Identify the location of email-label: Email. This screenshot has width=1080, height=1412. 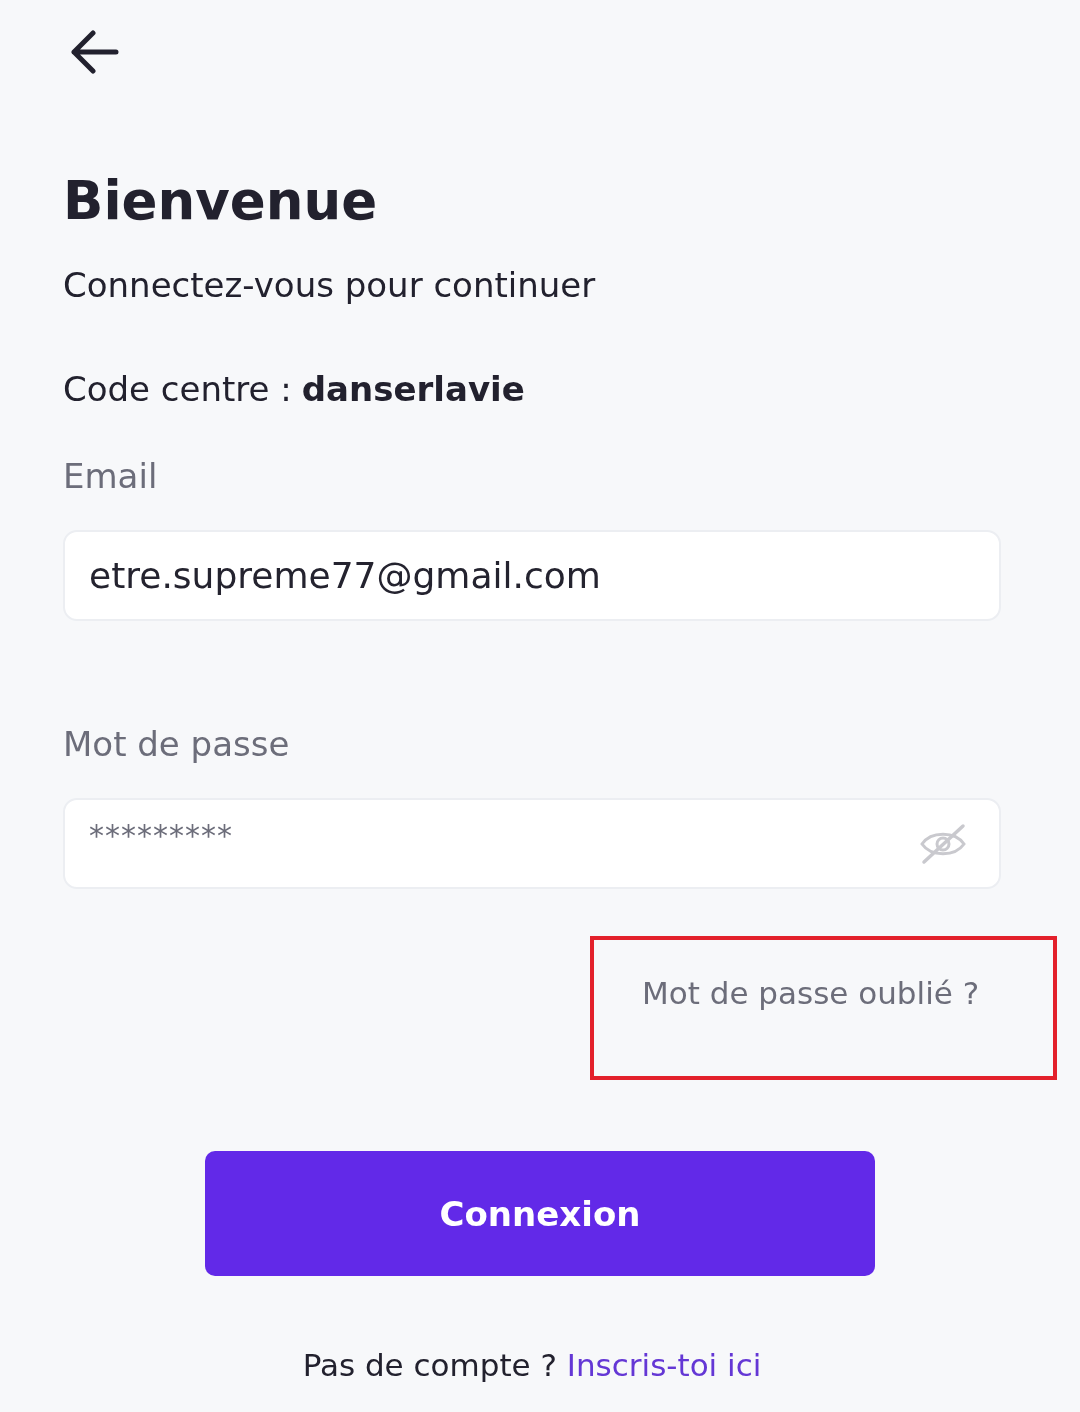
(110, 476).